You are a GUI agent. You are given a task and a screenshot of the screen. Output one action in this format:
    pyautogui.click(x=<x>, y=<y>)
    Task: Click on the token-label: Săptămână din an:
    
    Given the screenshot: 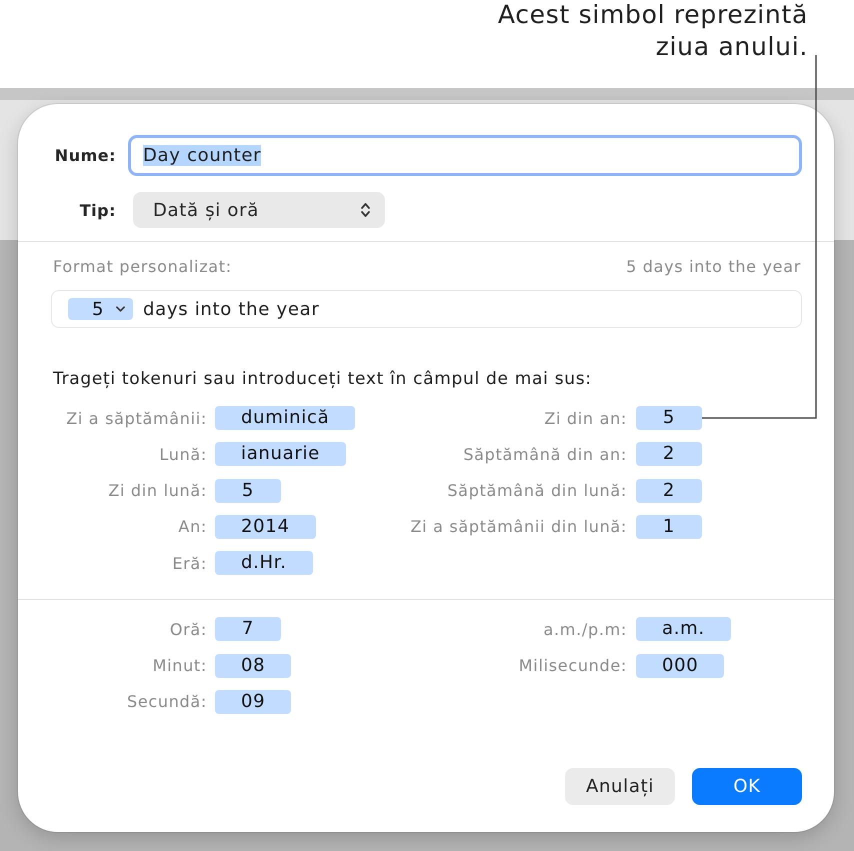 What is the action you would take?
    pyautogui.click(x=544, y=454)
    